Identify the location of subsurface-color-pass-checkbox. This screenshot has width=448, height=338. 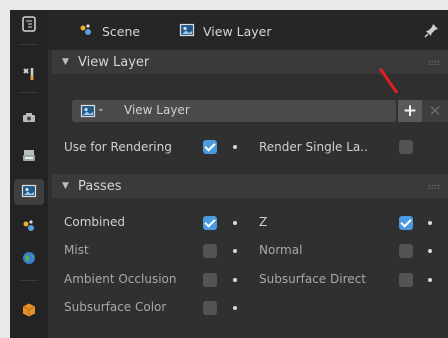
(210, 308).